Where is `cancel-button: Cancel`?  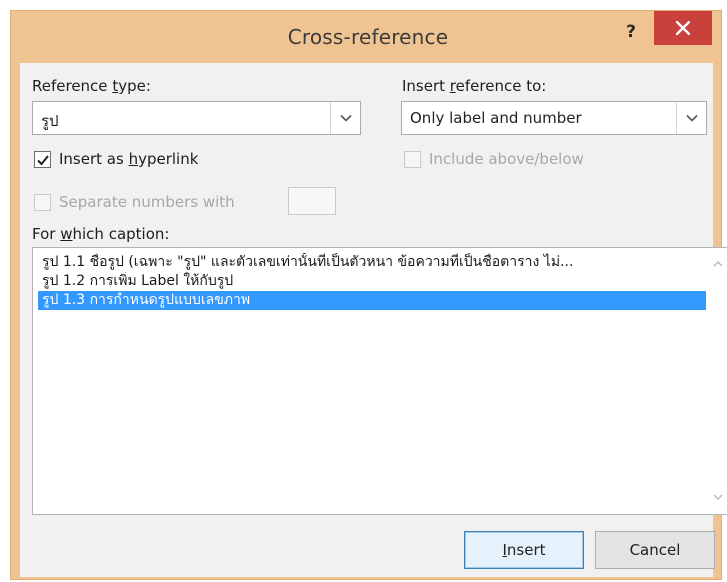
cancel-button: Cancel is located at coordinates (655, 550).